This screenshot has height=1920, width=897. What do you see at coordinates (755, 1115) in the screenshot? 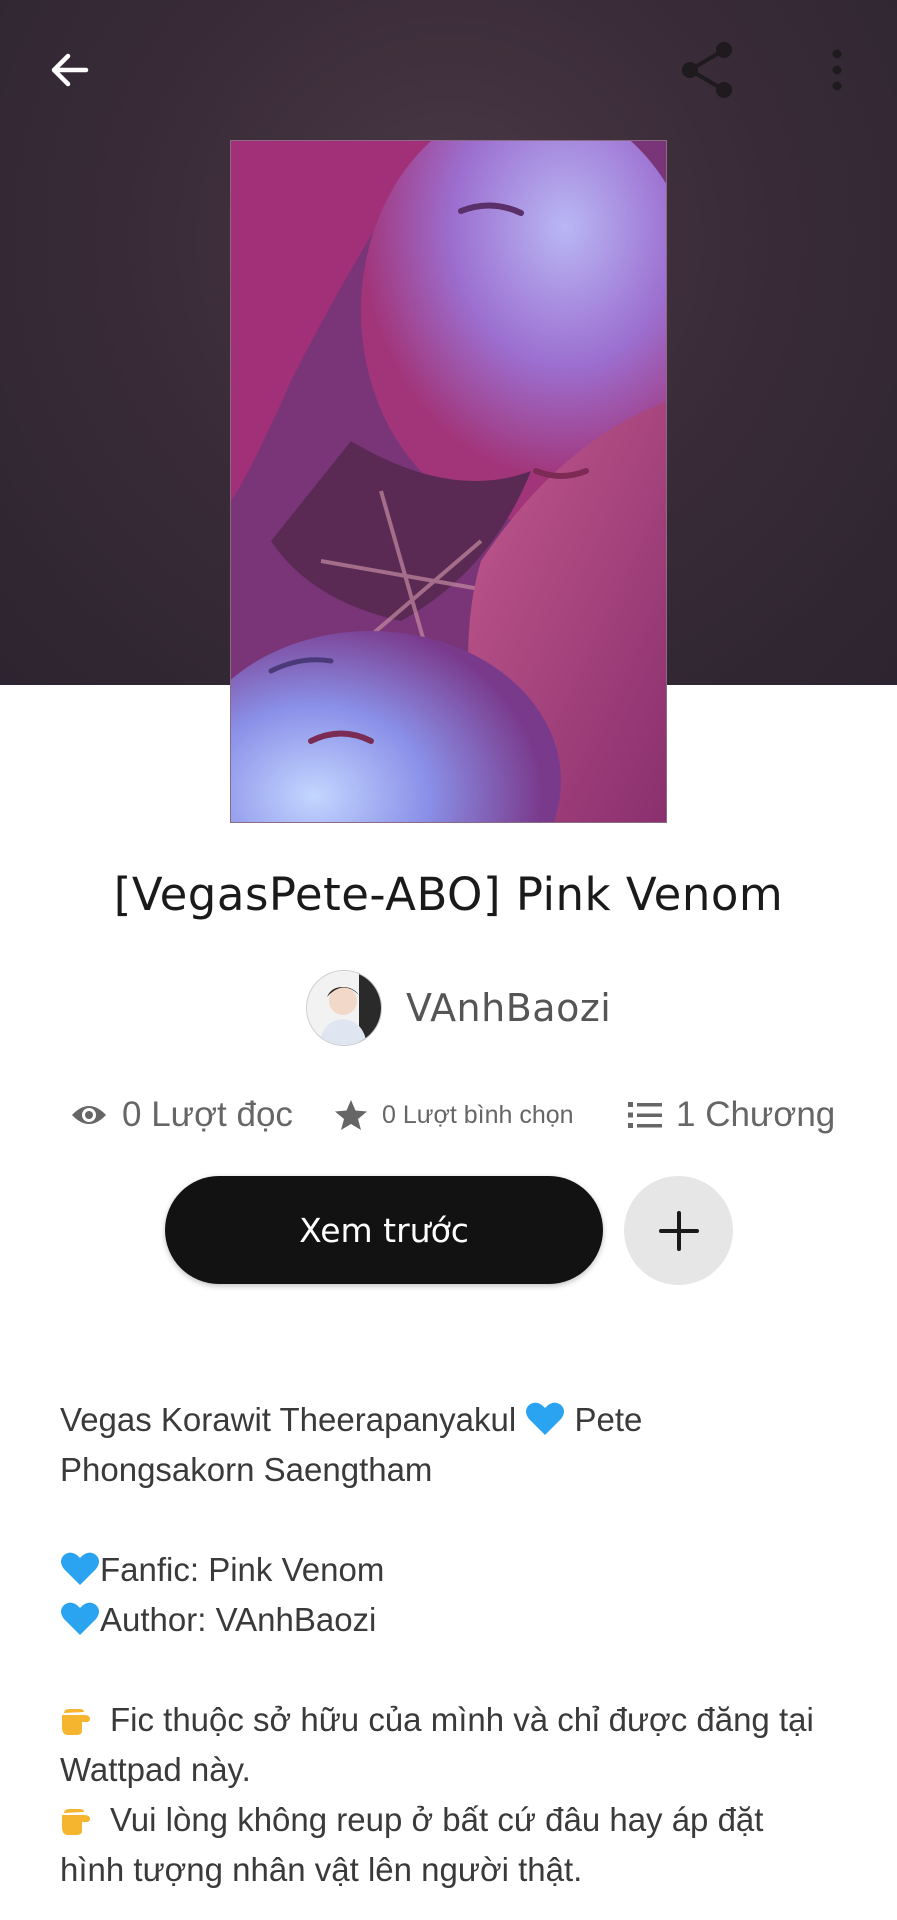
I see `chapters-count: 1 Chương` at bounding box center [755, 1115].